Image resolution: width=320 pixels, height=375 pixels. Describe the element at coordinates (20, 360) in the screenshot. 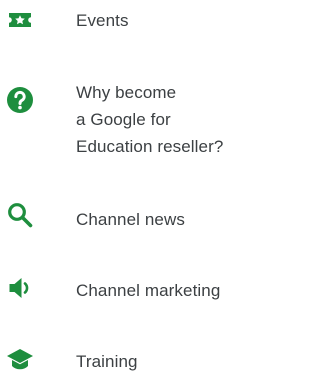

I see `graduation-cap-icon` at that location.